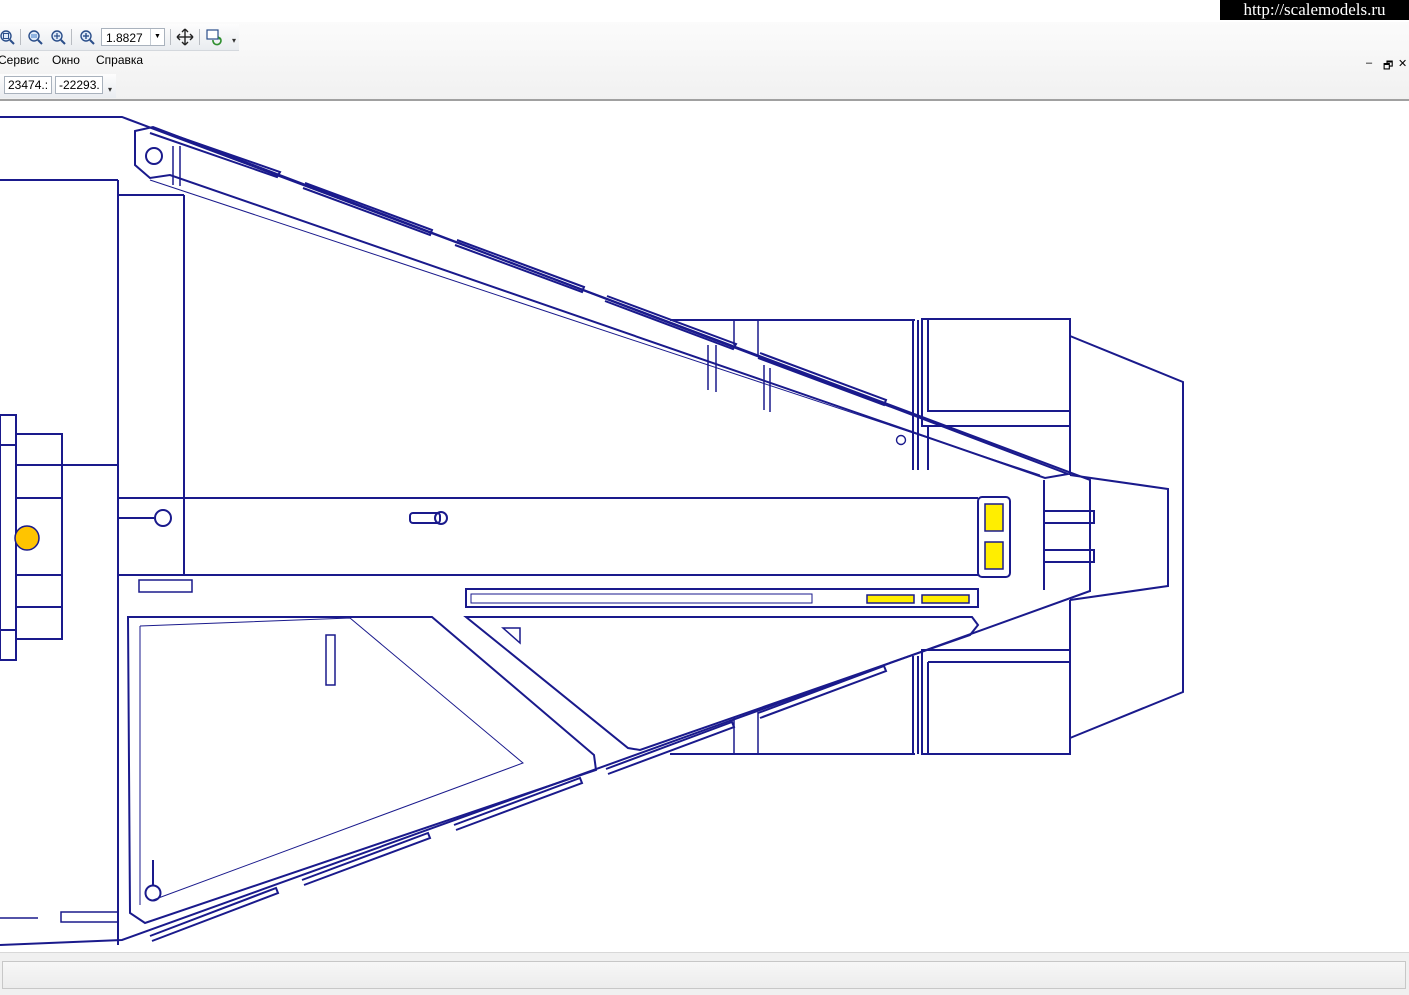  I want to click on minimize-icon: –, so click(1369, 63).